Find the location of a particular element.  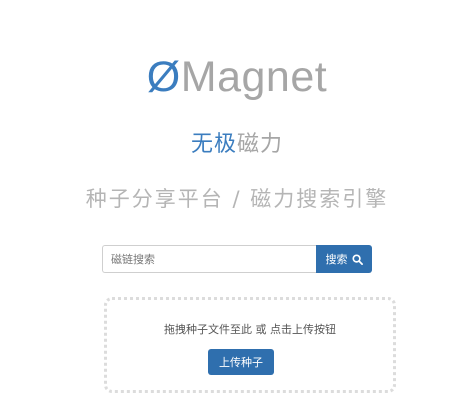

logo-mark: Ø is located at coordinates (163, 77).